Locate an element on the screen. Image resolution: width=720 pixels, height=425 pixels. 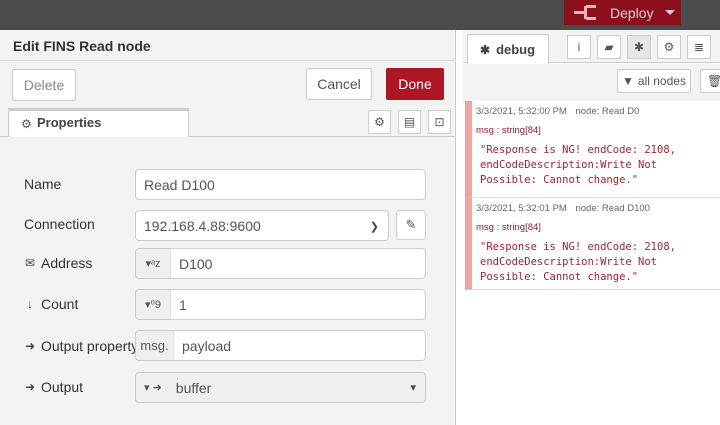
tab-properties: ⚙ Properties is located at coordinates (98, 122).